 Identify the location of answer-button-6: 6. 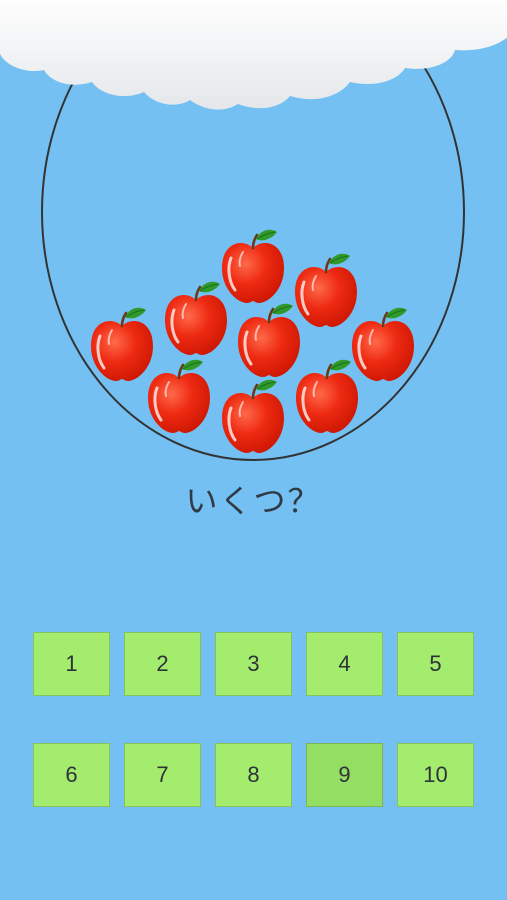
(71, 775).